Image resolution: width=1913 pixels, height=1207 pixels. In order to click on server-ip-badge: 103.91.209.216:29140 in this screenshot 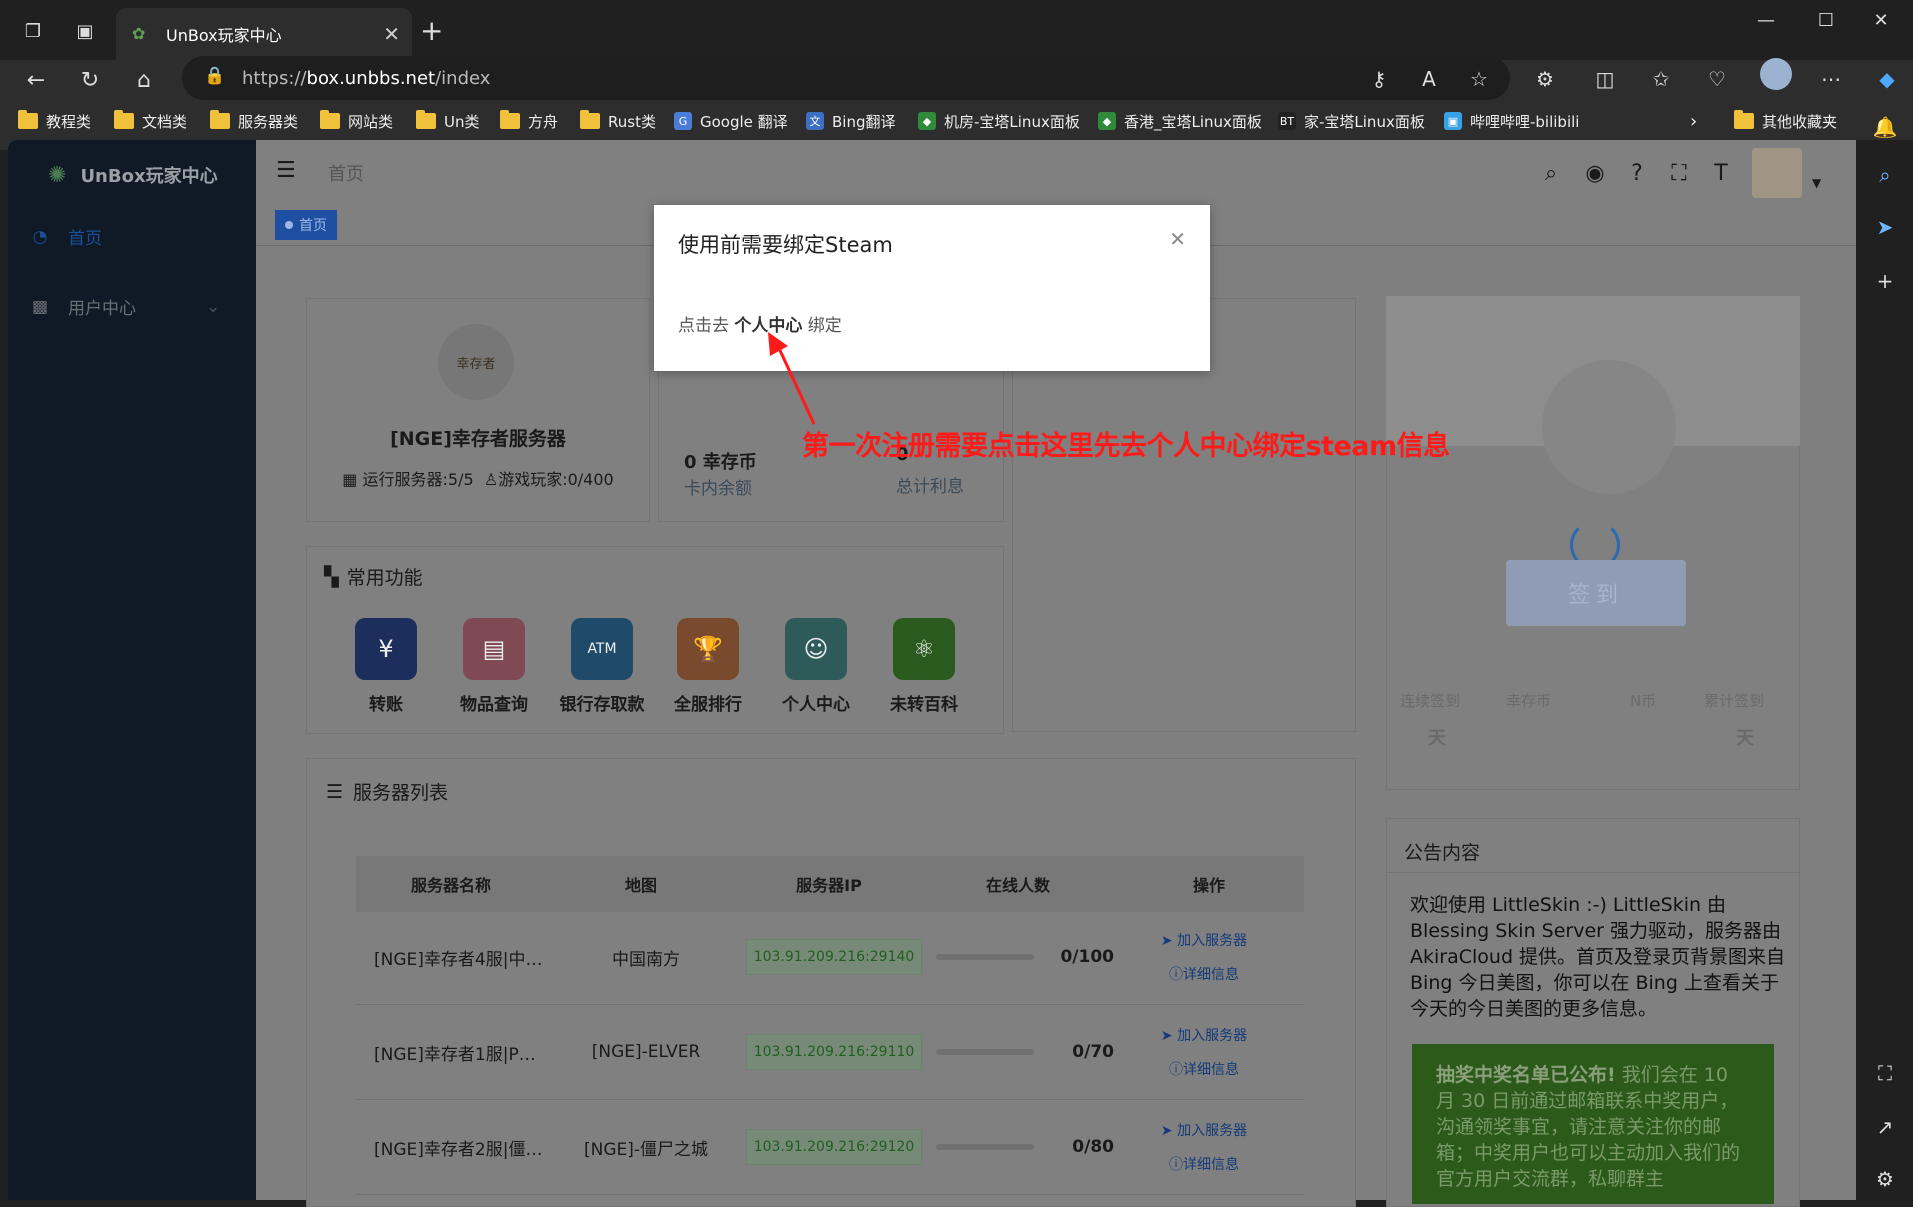, I will do `click(834, 957)`.